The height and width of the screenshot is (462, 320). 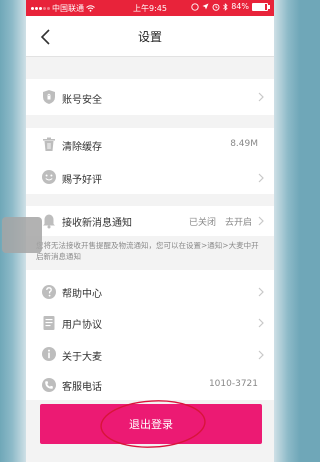 I want to click on notification-hint: 您将无法接收开售提醒及物流通知，您可以在设置>通知>大麦中开启新消息通知, so click(x=150, y=253).